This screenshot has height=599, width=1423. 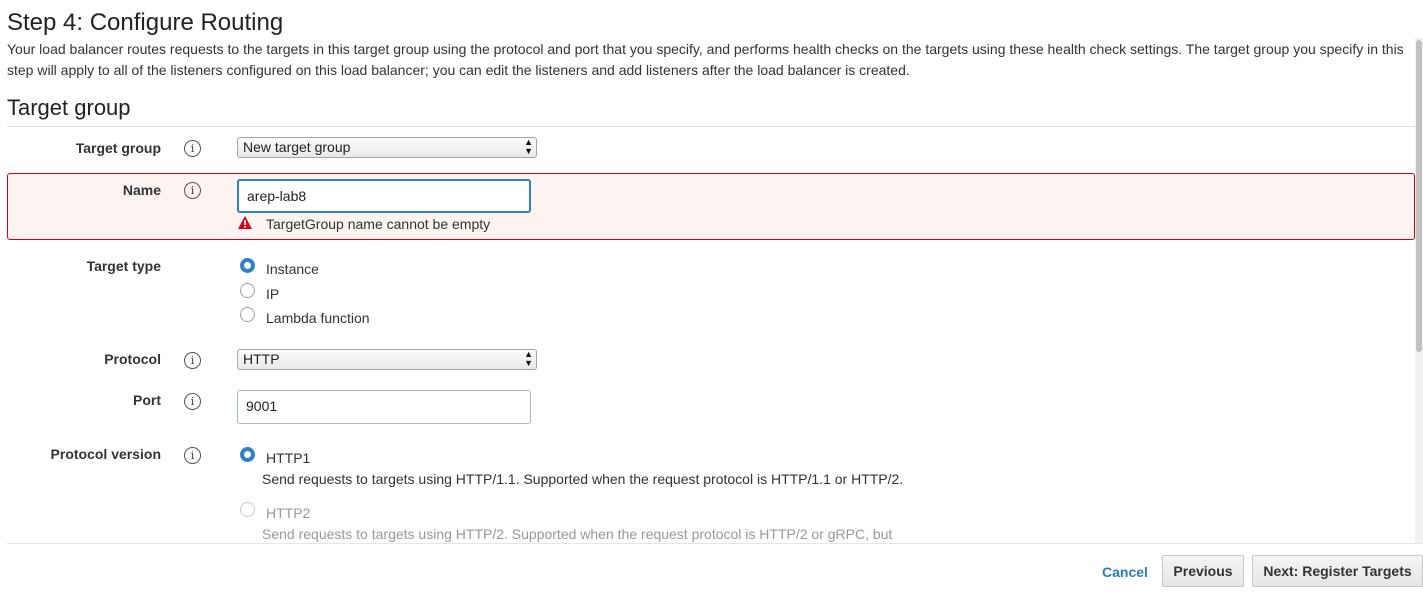 I want to click on previous-button: Previous, so click(x=1203, y=571).